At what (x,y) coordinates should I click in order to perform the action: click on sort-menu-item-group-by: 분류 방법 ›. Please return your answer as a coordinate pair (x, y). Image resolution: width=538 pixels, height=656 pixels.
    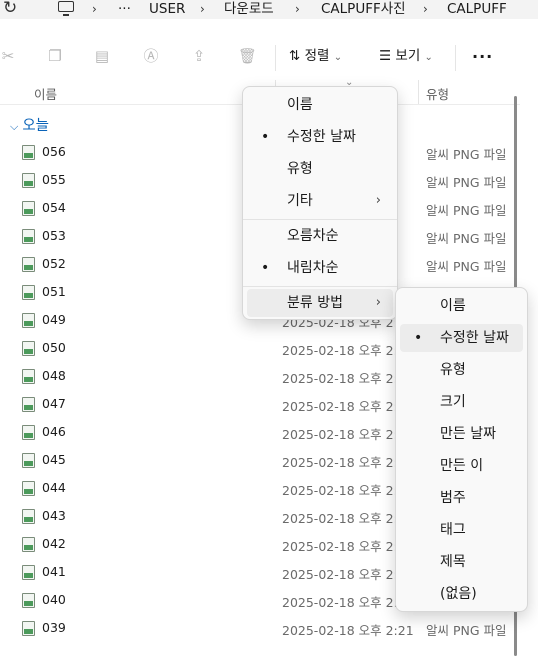
    Looking at the image, I should click on (320, 303).